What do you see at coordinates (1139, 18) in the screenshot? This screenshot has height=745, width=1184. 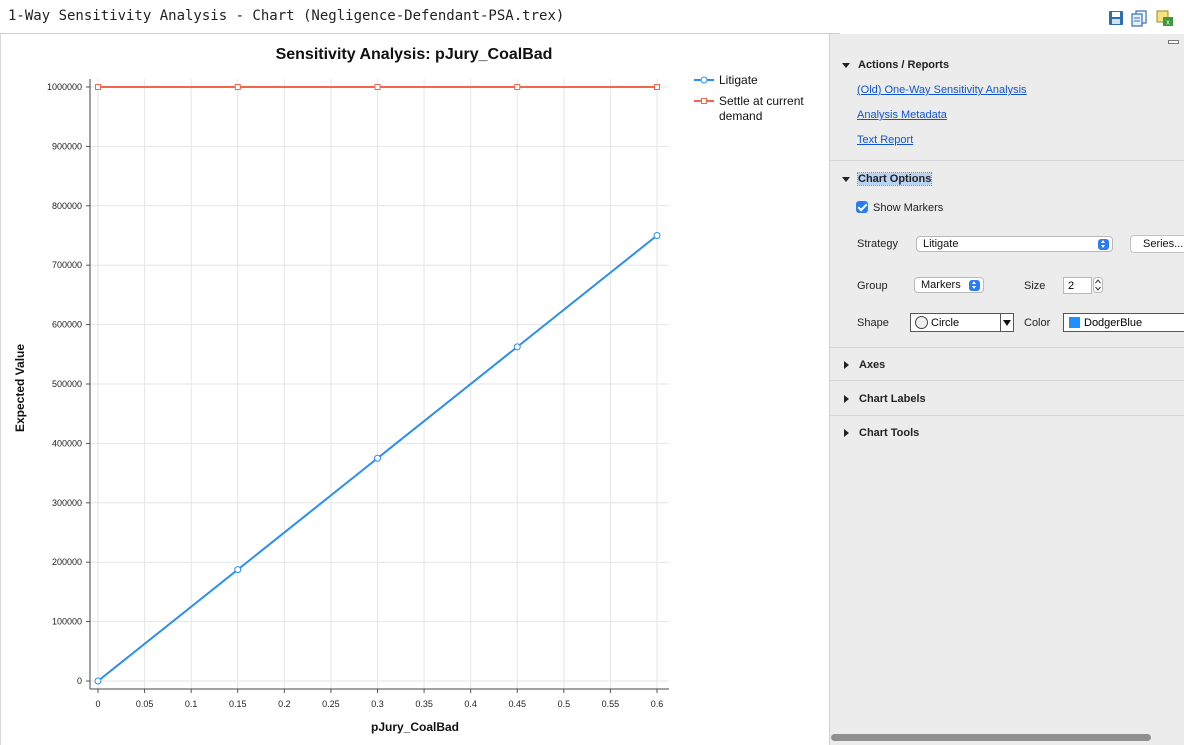 I see `copy-icon` at bounding box center [1139, 18].